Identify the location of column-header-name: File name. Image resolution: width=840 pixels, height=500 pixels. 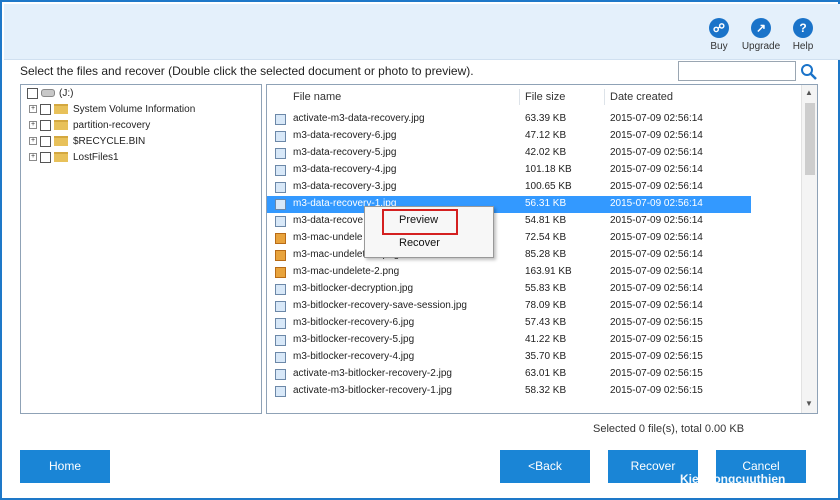
(317, 97).